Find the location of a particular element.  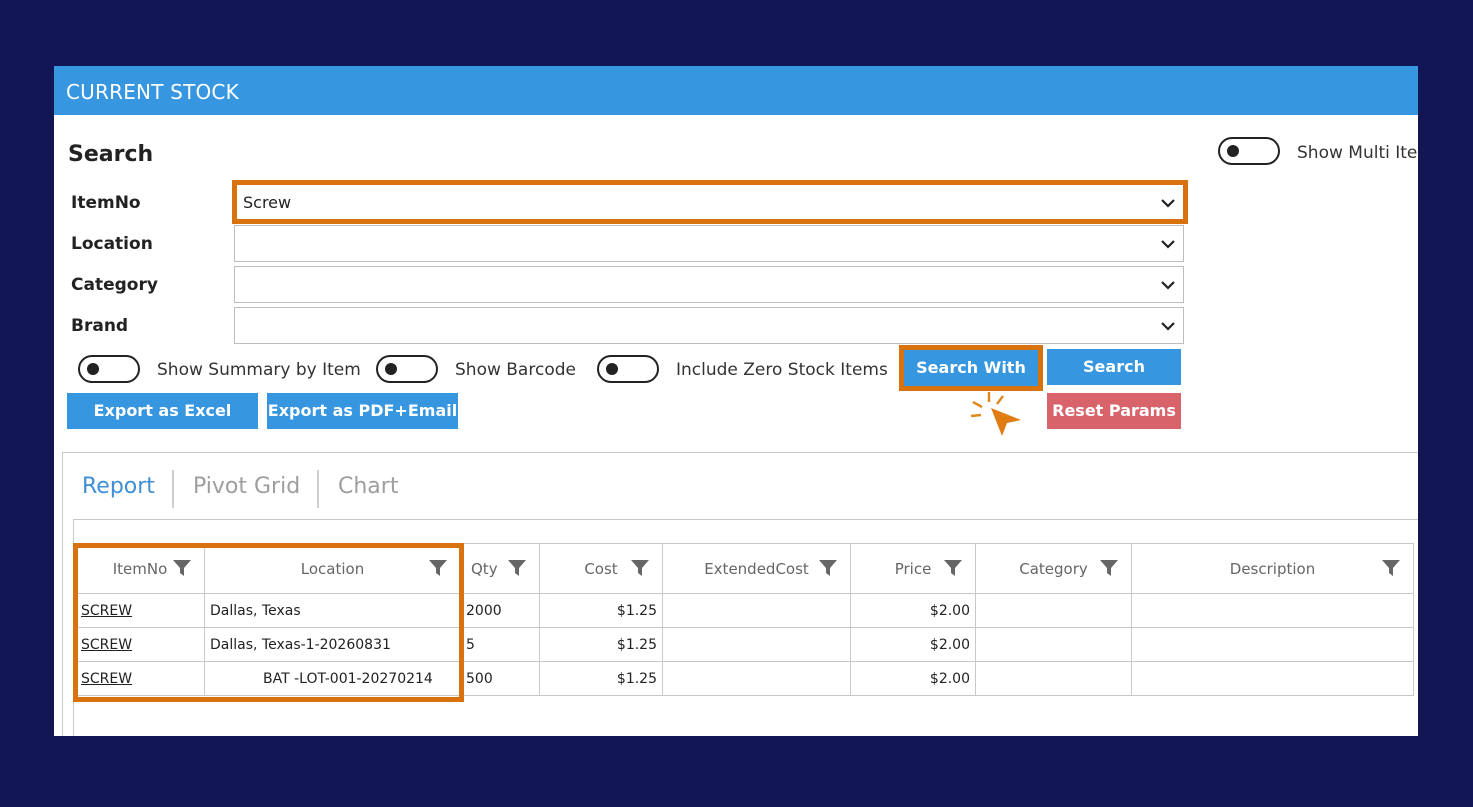

show-summary-label: Show Summary by Item is located at coordinates (259, 370).